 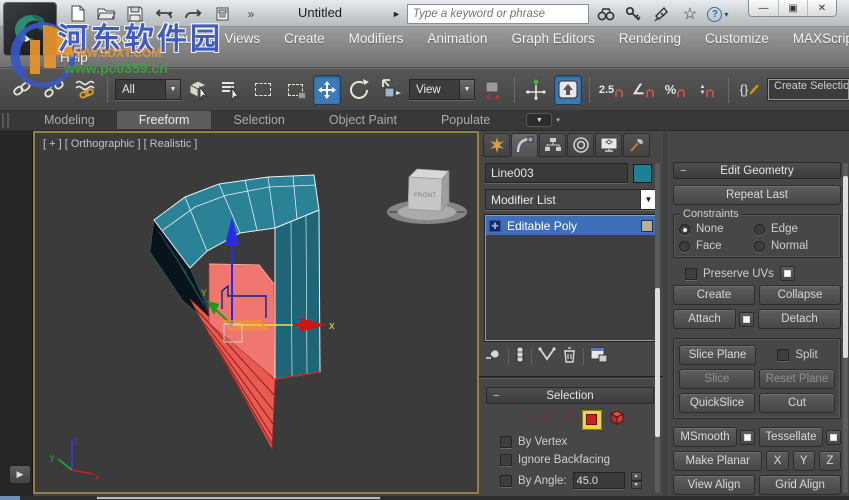 I want to click on minimize-button: —, so click(x=763, y=8).